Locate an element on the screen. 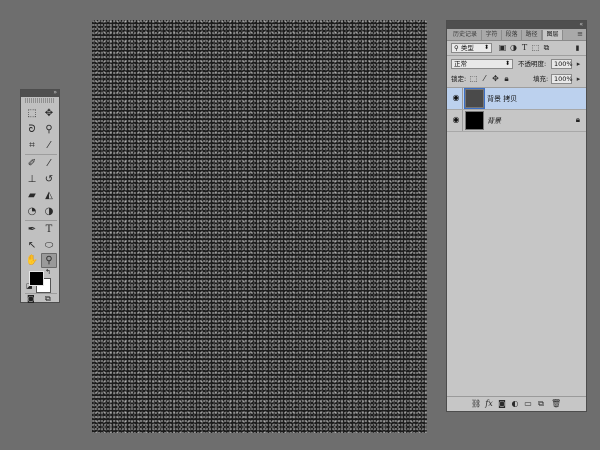 This screenshot has height=450, width=600. fill-field: 100% is located at coordinates (562, 79).